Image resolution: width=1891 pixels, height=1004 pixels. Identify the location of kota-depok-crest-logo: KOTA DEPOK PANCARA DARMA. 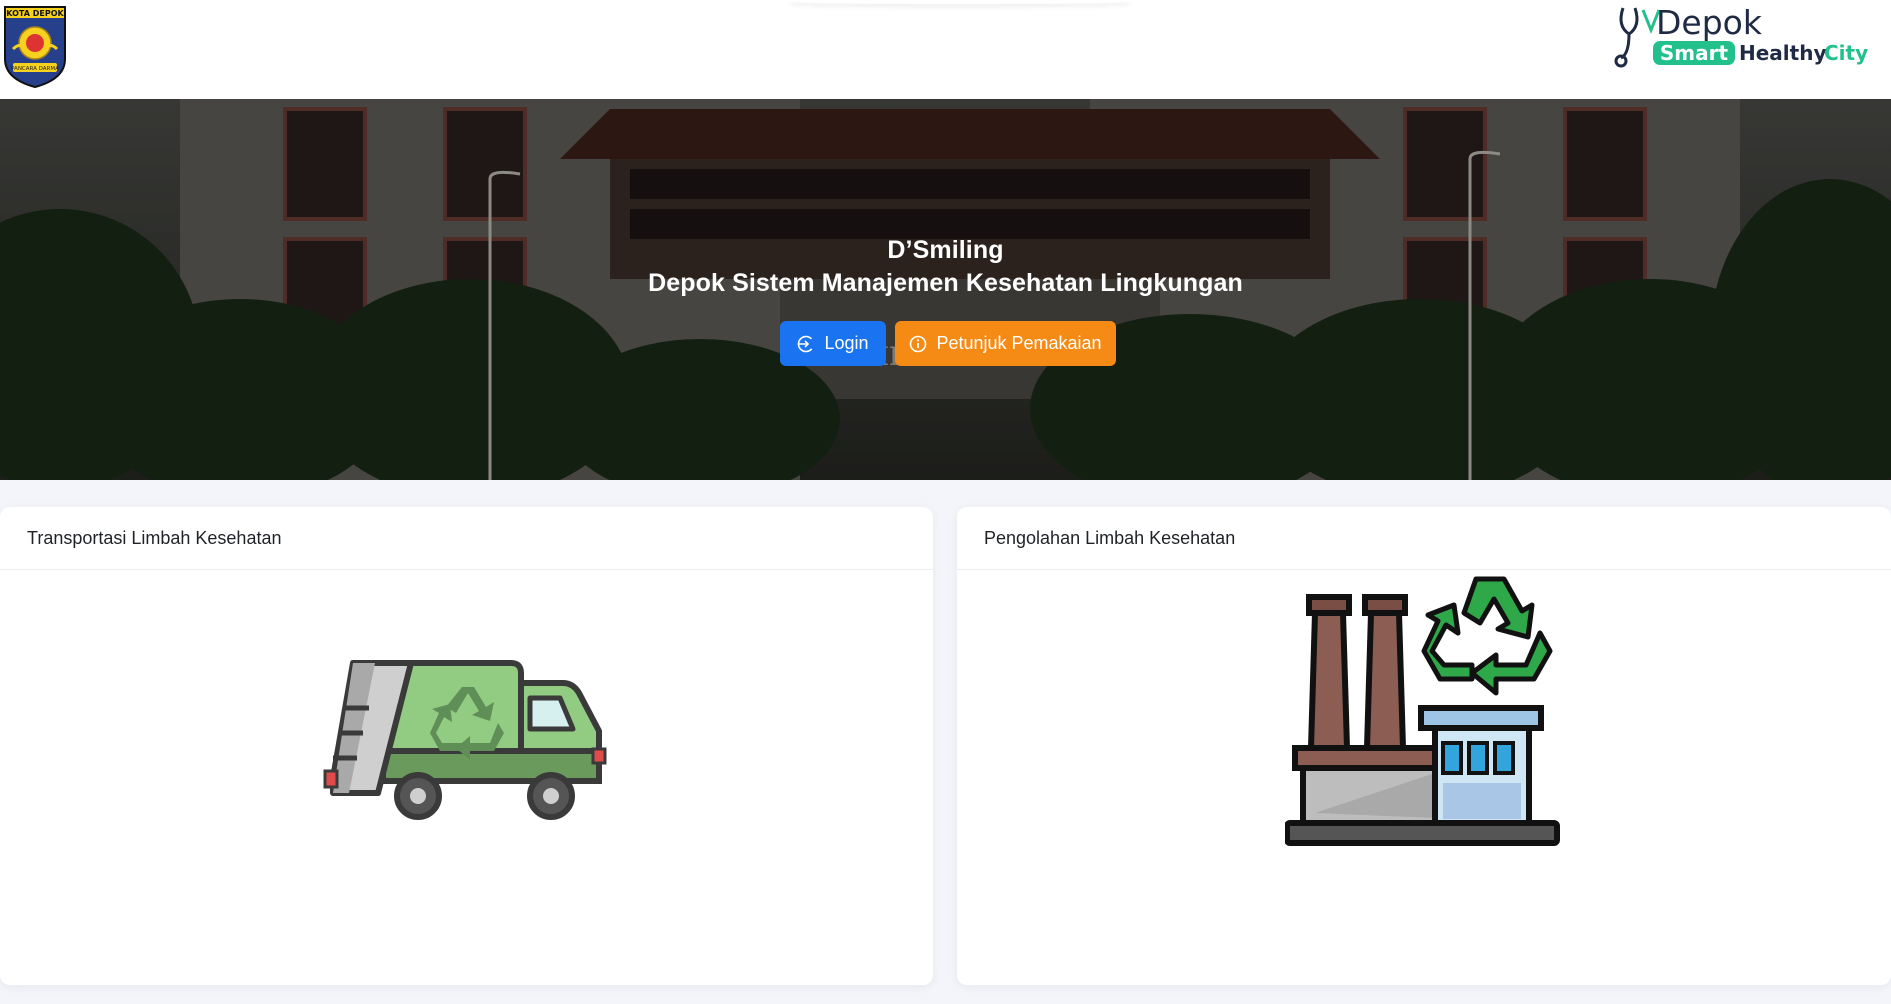
(35, 44).